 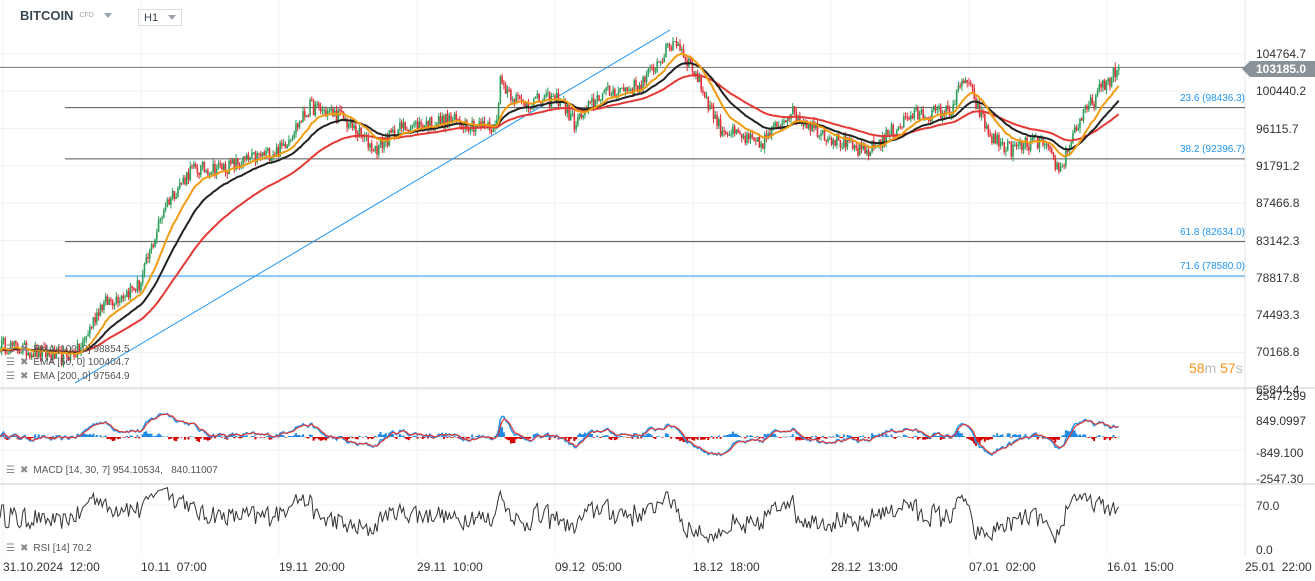 I want to click on timeframe-value: H1, so click(x=151, y=17).